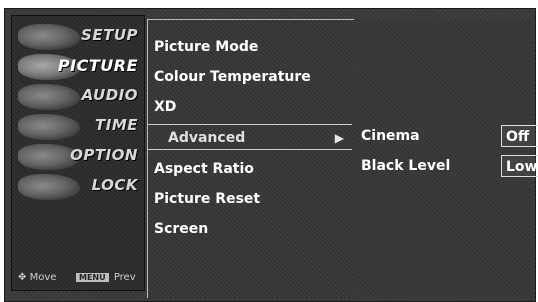 This screenshot has width=538, height=302. I want to click on submenu-row-black-level: Black Level Low, so click(449, 166).